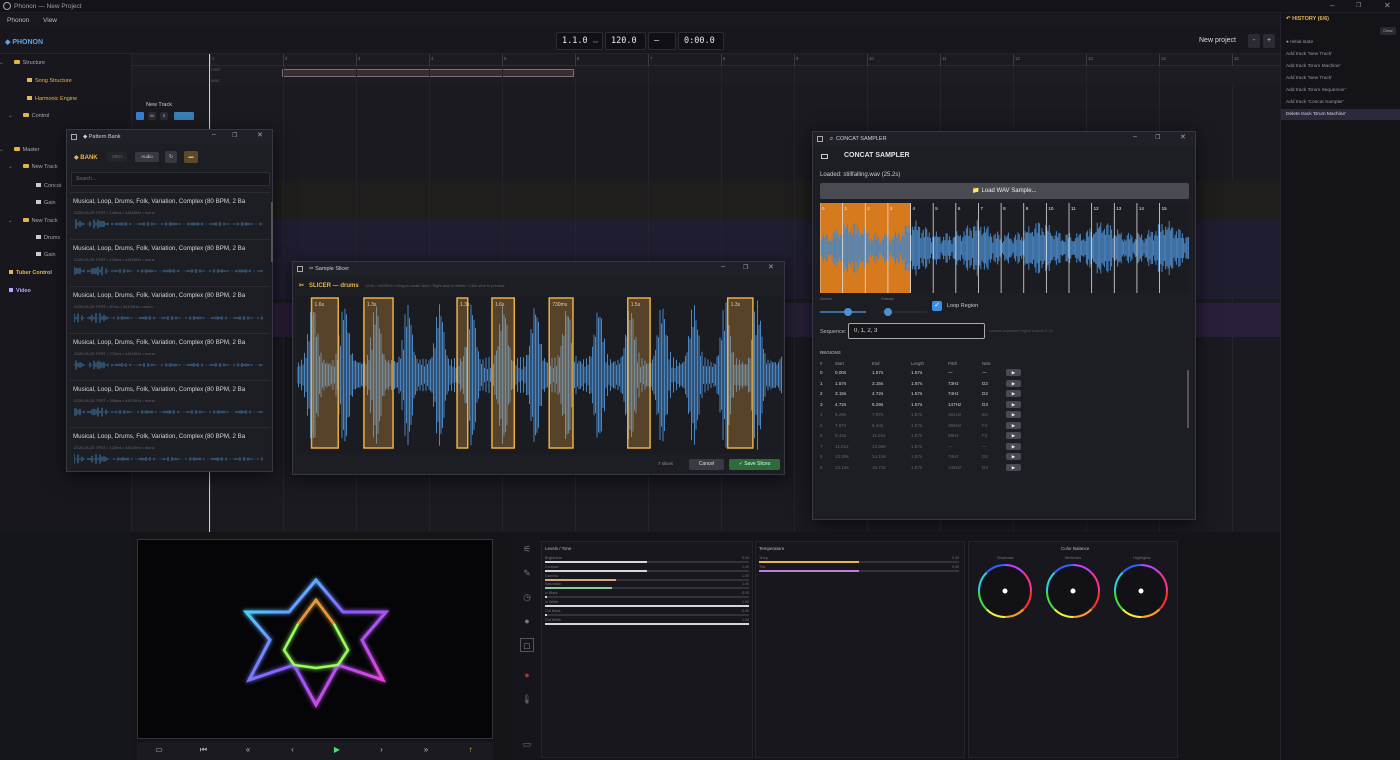  What do you see at coordinates (538, 269) in the screenshot?
I see `slicer-titlebar: ✂ Sample Slicer` at bounding box center [538, 269].